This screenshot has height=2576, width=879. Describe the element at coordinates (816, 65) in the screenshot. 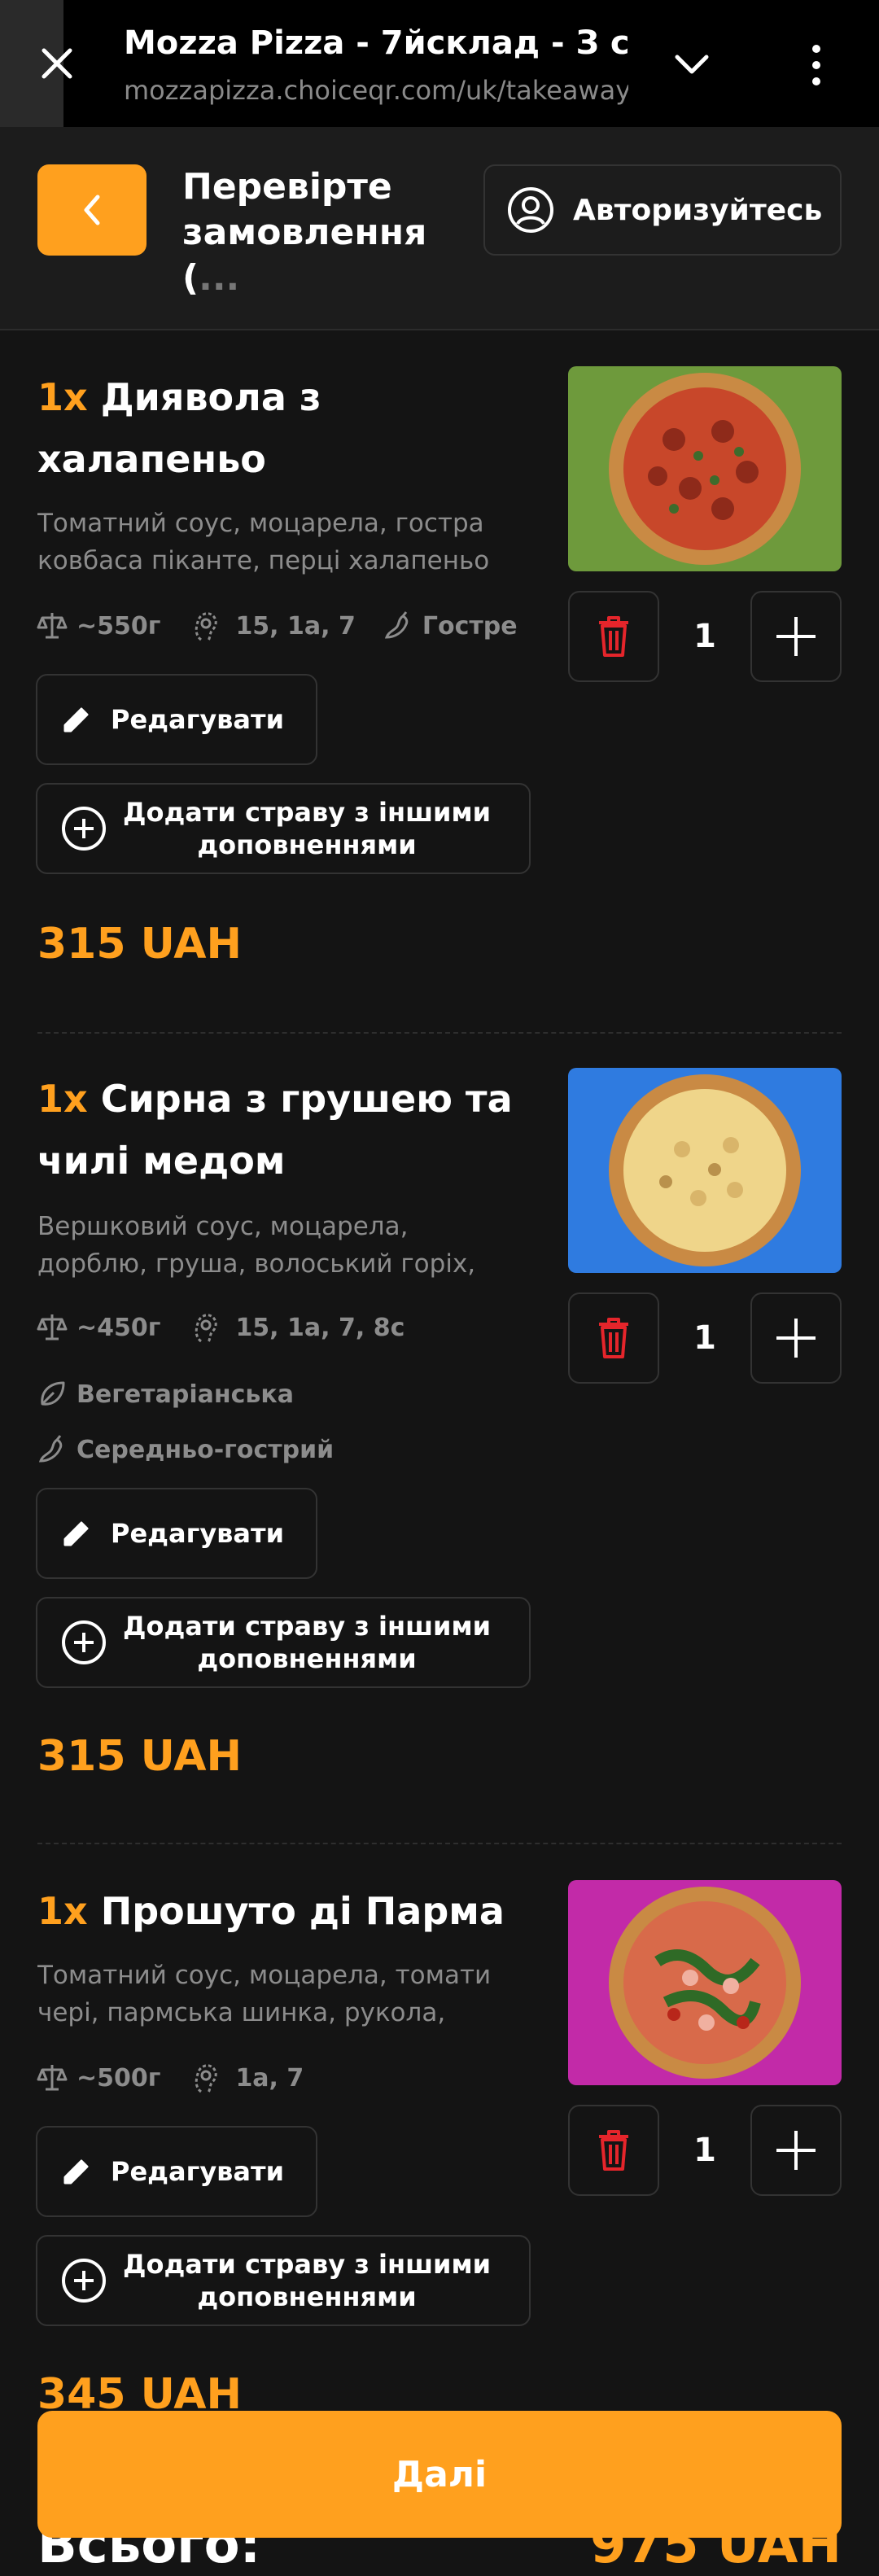

I see `more-vert-icon` at that location.